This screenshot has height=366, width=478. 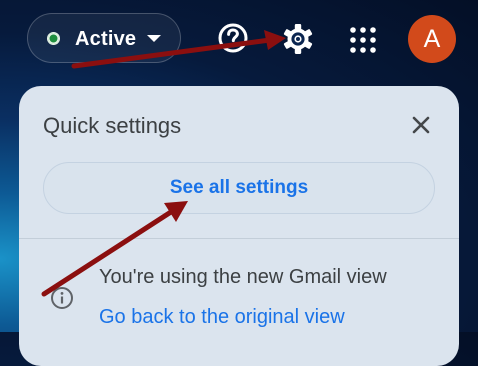 I want to click on close-icon, so click(x=421, y=125).